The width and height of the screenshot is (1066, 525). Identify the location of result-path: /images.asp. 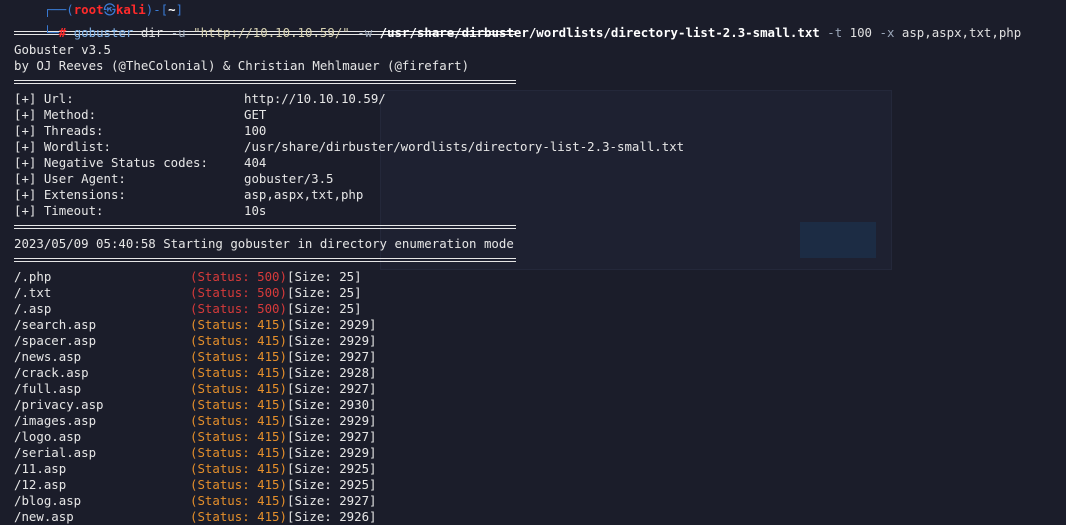
(55, 420).